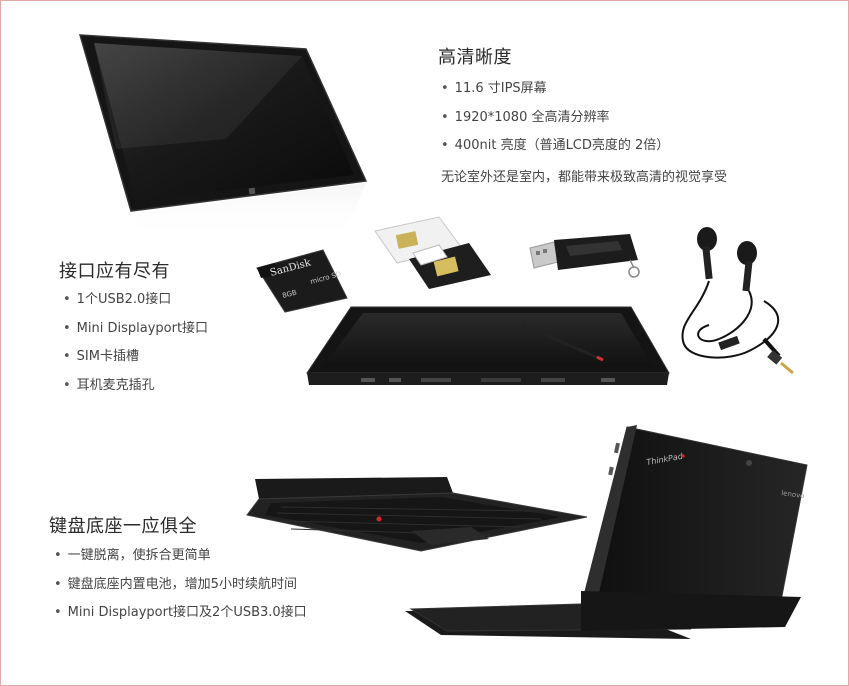  What do you see at coordinates (135, 328) in the screenshot?
I see `ports-feature-item: Mini Displayport接口` at bounding box center [135, 328].